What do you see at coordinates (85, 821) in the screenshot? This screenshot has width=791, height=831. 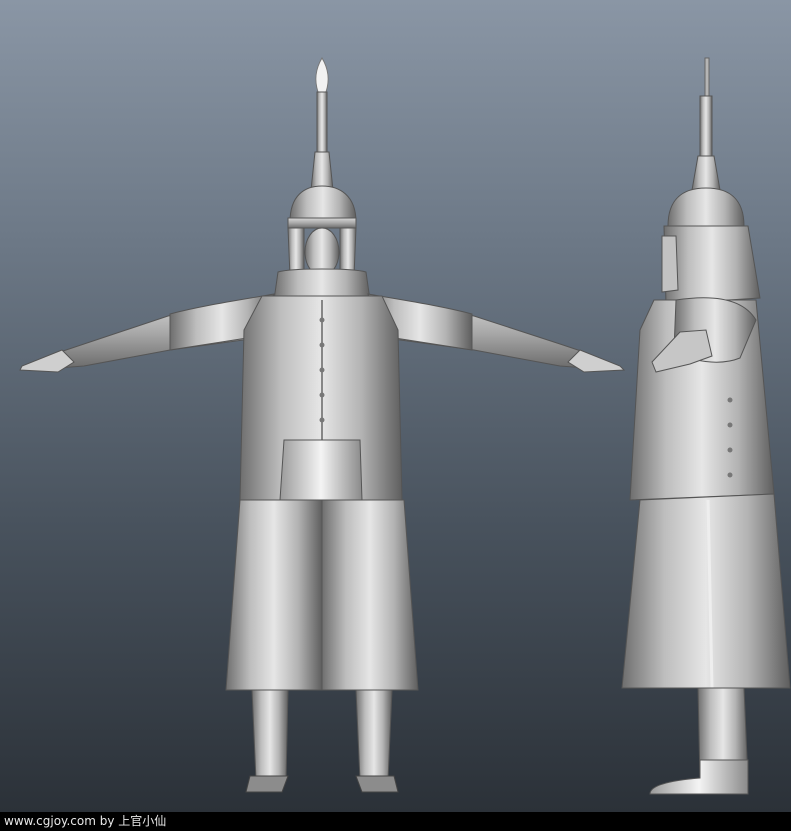 I see `watermark-text: www.cgjoy.com by 上官小仙` at bounding box center [85, 821].